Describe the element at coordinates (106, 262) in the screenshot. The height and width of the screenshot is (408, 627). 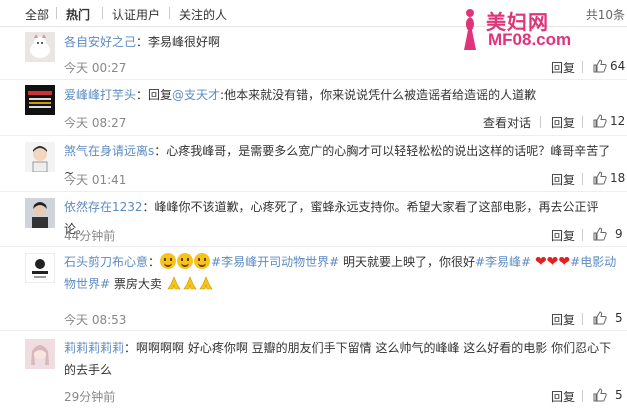
I see `comment-username: 石头剪刀布心意` at that location.